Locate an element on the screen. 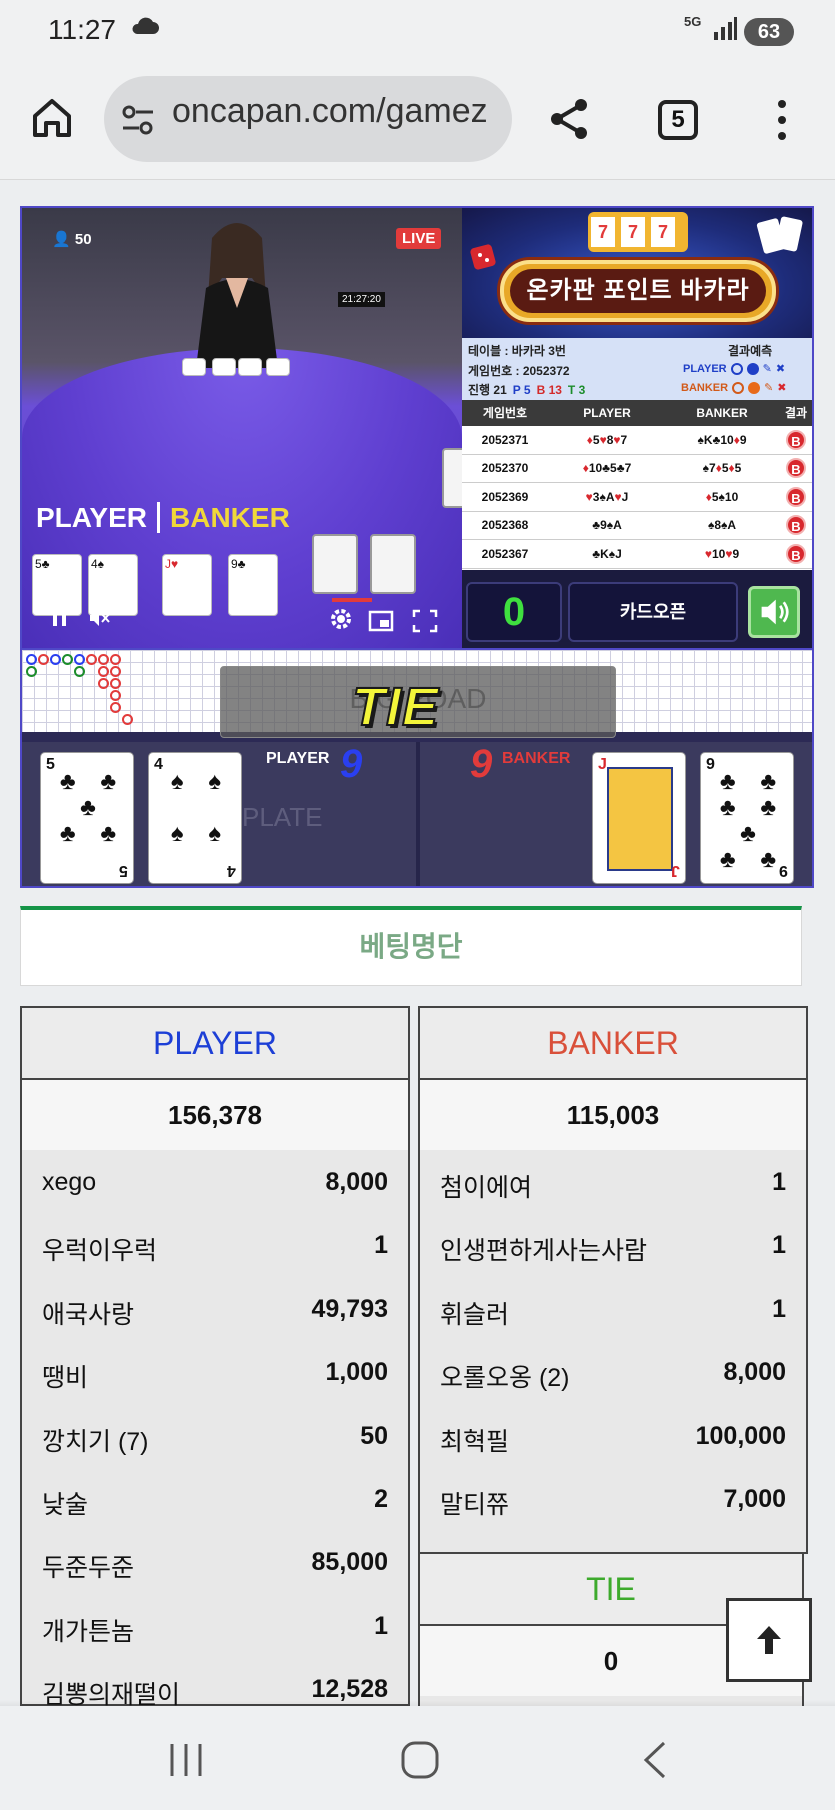 The width and height of the screenshot is (835, 1810). player-bet-row: 애국사랑 49,793 is located at coordinates (215, 1308).